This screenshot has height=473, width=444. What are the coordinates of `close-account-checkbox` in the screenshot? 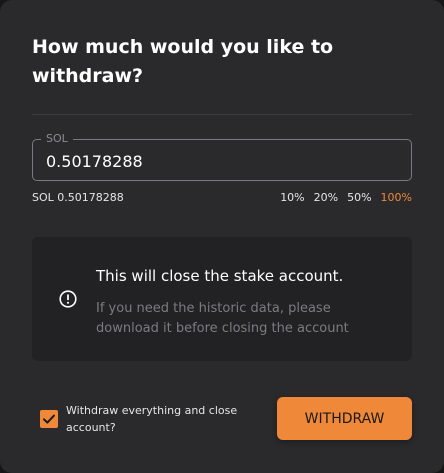 It's located at (49, 419).